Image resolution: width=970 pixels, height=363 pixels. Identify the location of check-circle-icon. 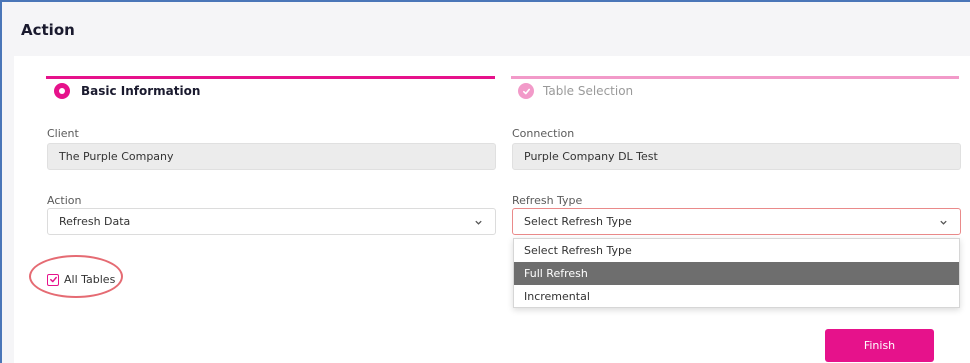
(526, 91).